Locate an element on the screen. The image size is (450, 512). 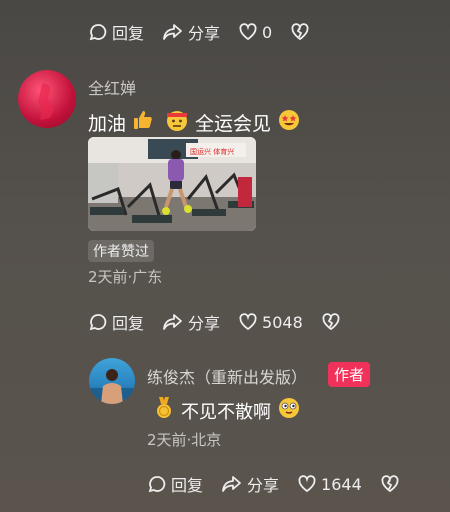
like-count: 0 is located at coordinates (267, 32).